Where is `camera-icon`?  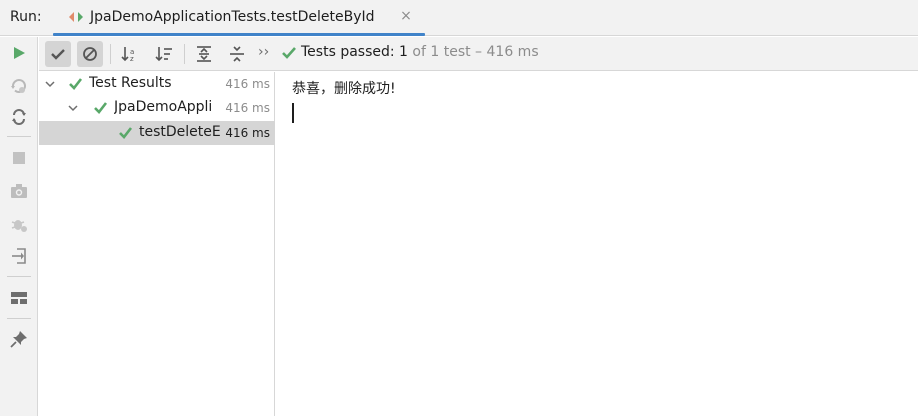
camera-icon is located at coordinates (19, 191).